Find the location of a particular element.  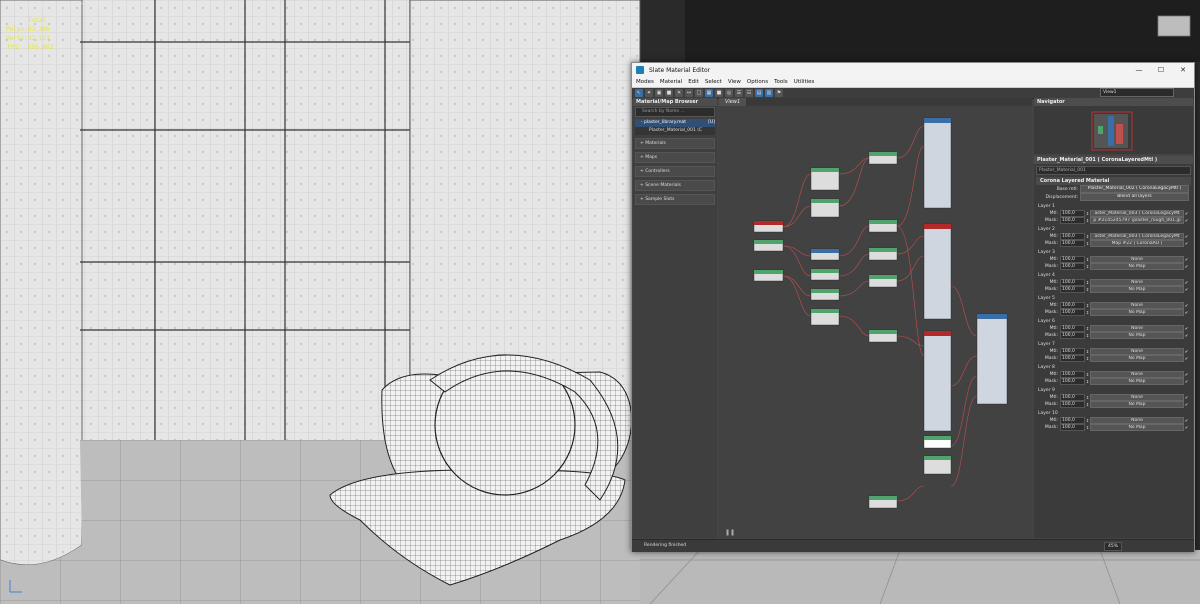

assign-material-icon: ■ is located at coordinates (669, 93).